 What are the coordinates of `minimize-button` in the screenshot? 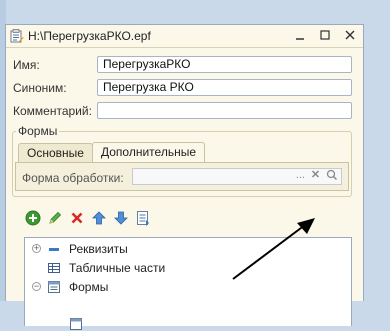 It's located at (300, 35).